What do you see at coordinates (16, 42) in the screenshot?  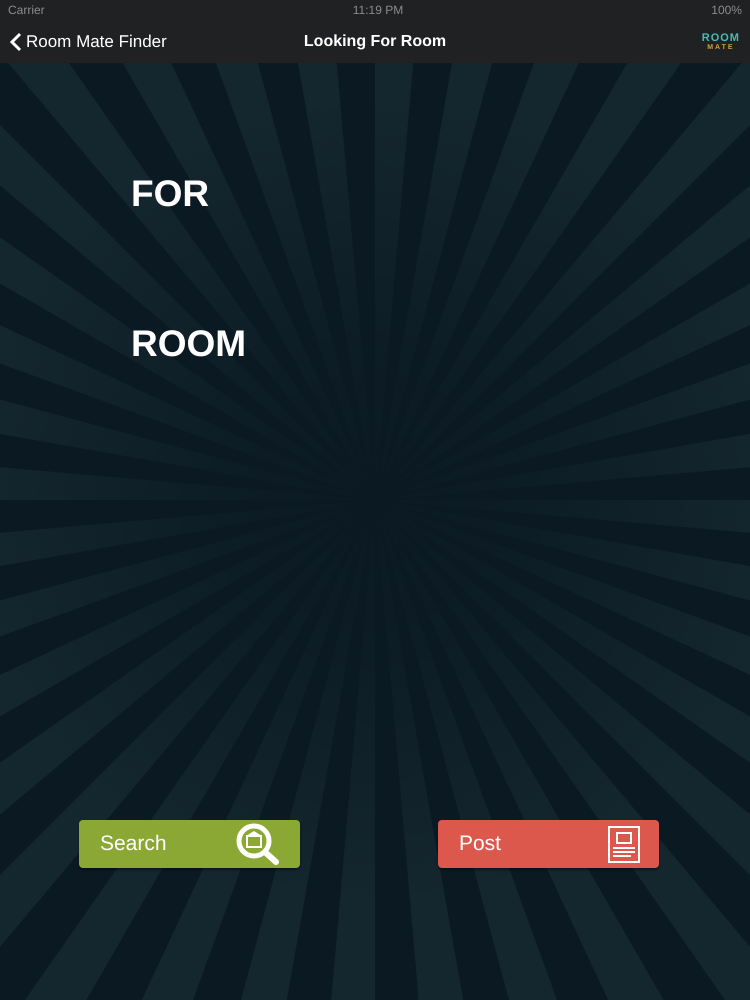 I see `back-icon` at bounding box center [16, 42].